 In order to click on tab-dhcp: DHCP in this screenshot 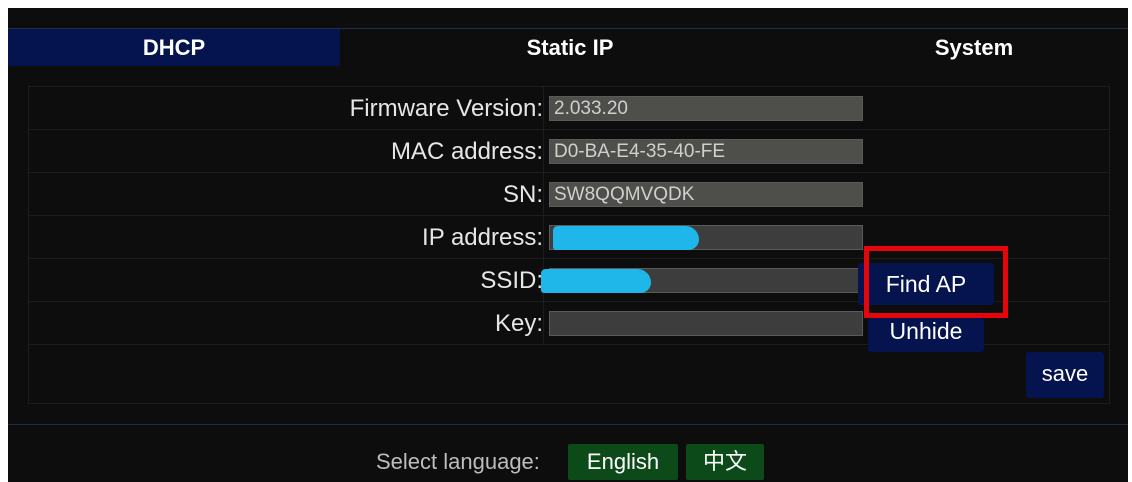, I will do `click(174, 47)`.